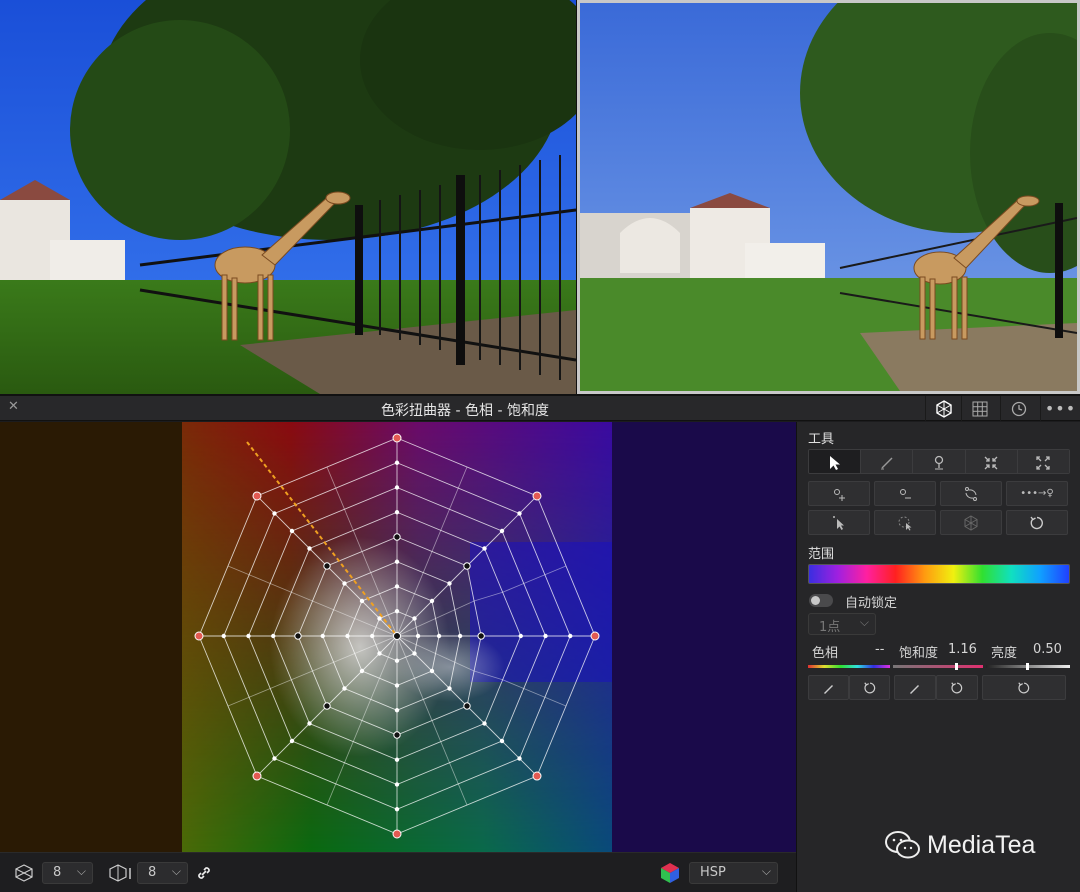 The height and width of the screenshot is (892, 1080). I want to click on warper-center-point, so click(397, 636).